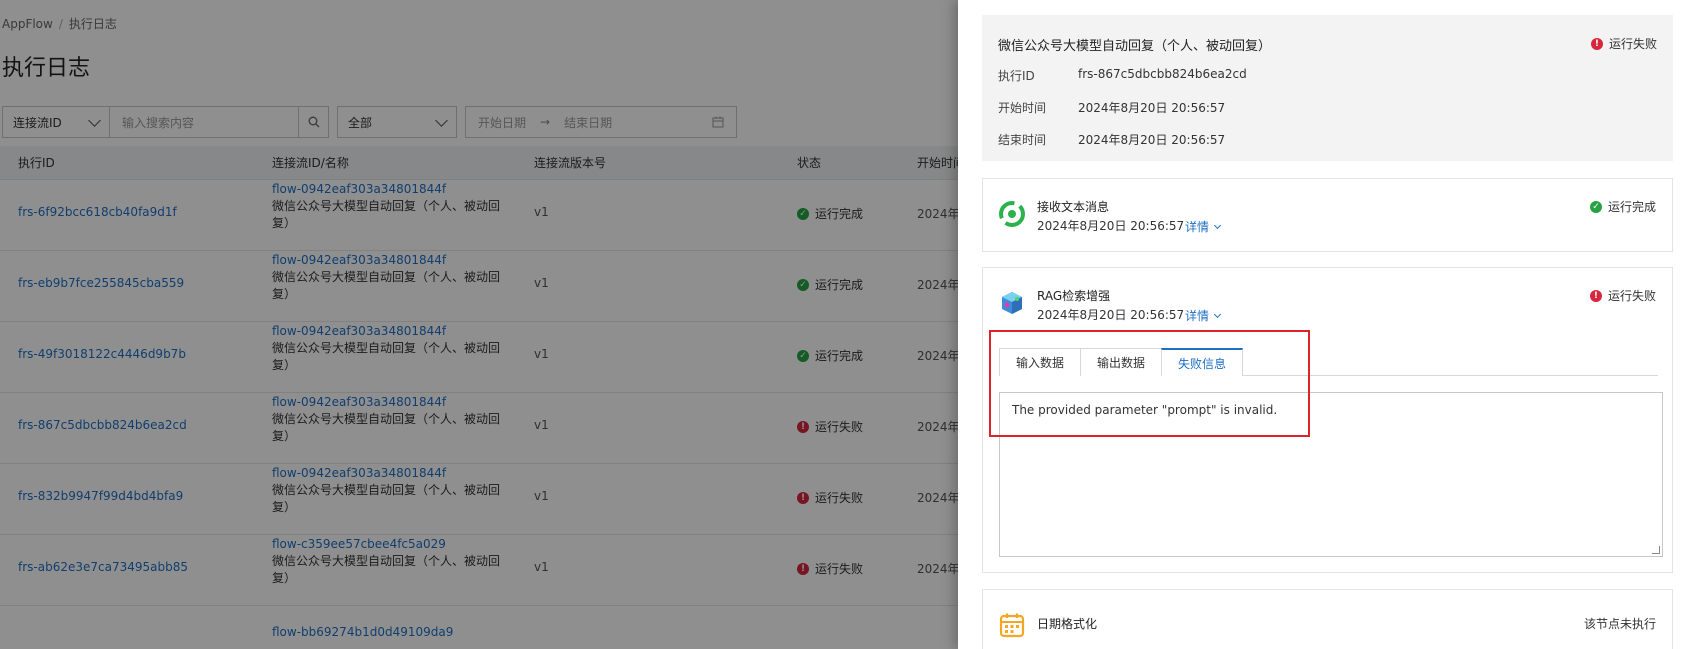 The width and height of the screenshot is (1697, 649). Describe the element at coordinates (1135, 46) in the screenshot. I see `summary-title: 微信公众号大模型自动回复（个人、被动回复）` at that location.